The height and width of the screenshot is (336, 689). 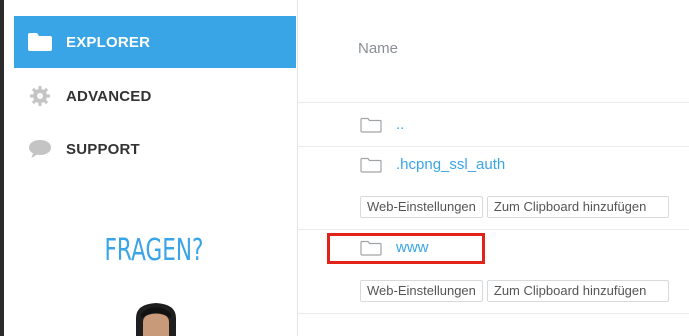 I want to click on header-divider, so click(x=493, y=102).